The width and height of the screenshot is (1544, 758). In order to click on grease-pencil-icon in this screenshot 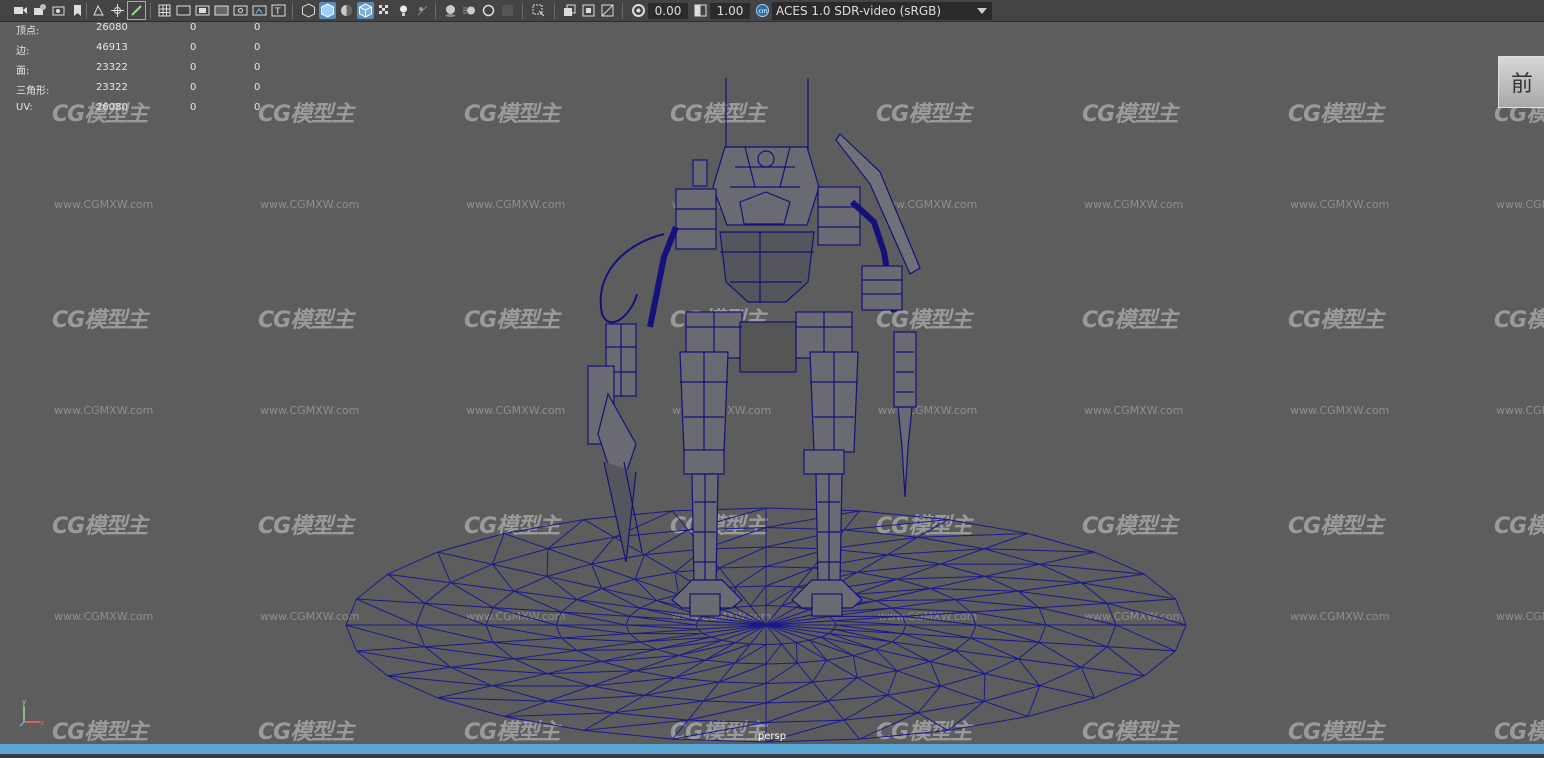, I will do `click(136, 10)`.